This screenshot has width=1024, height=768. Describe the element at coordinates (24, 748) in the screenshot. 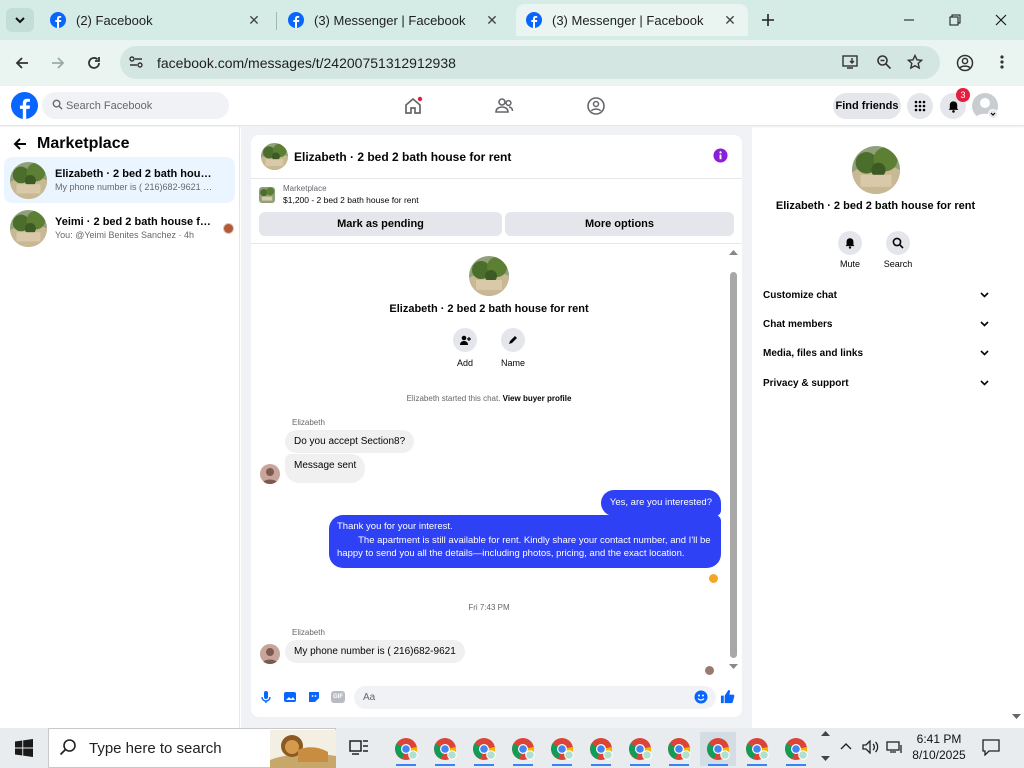

I see `start-button` at that location.